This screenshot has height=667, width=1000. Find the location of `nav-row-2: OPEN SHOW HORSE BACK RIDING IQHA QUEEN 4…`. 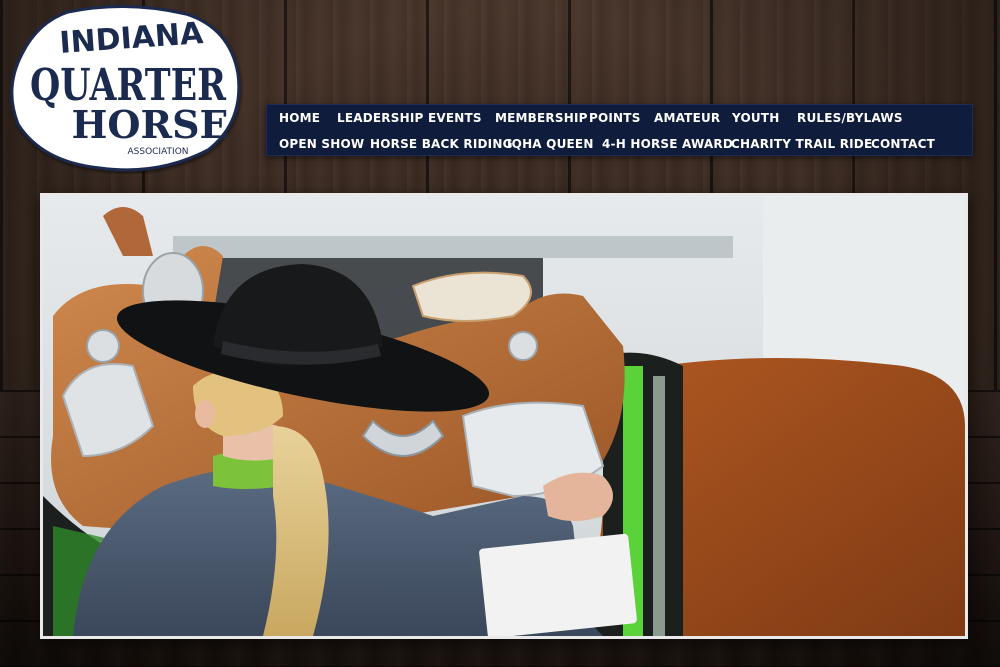

nav-row-2: OPEN SHOW HORSE BACK RIDING IQHA QUEEN 4… is located at coordinates (620, 144).